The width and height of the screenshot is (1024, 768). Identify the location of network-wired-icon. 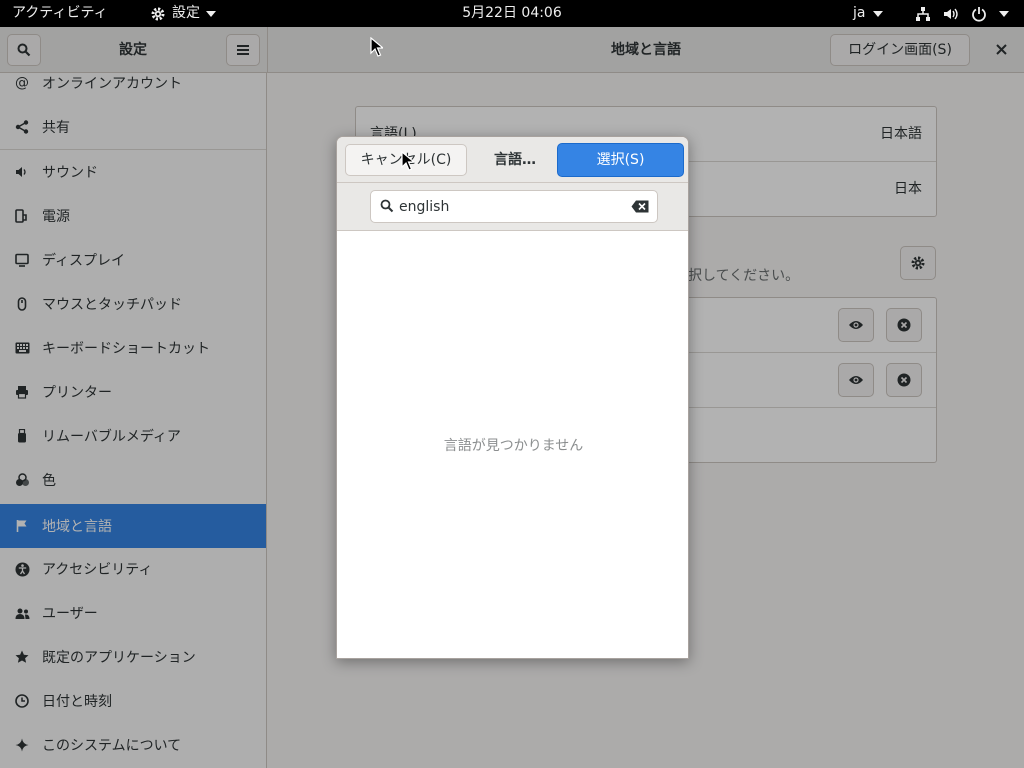
(923, 13).